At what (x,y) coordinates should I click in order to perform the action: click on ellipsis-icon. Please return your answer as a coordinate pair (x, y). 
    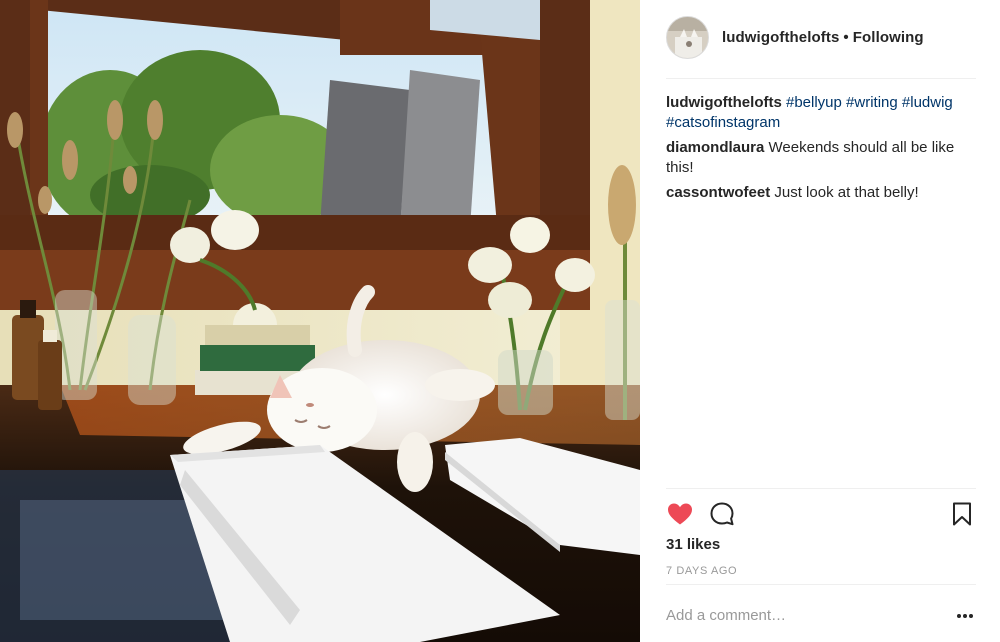
    Looking at the image, I should click on (965, 616).